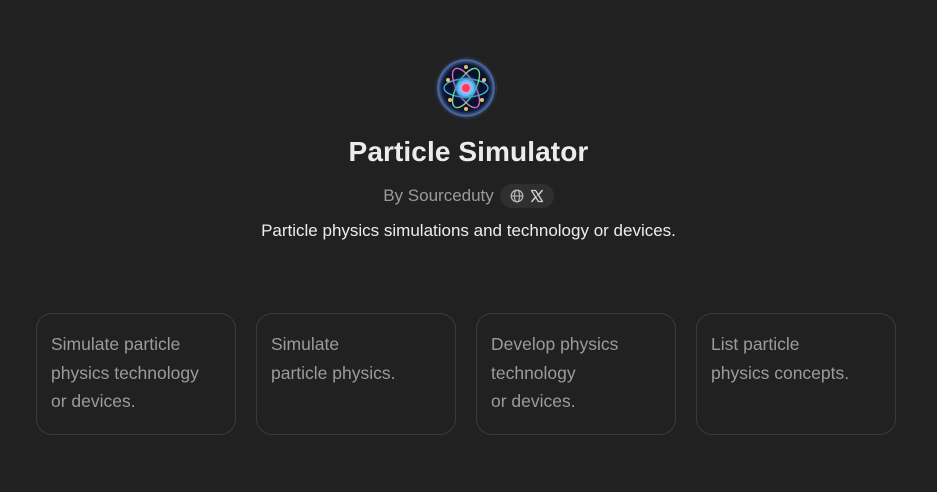 The image size is (937, 492). I want to click on author-byline: By Sourceduty, so click(468, 196).